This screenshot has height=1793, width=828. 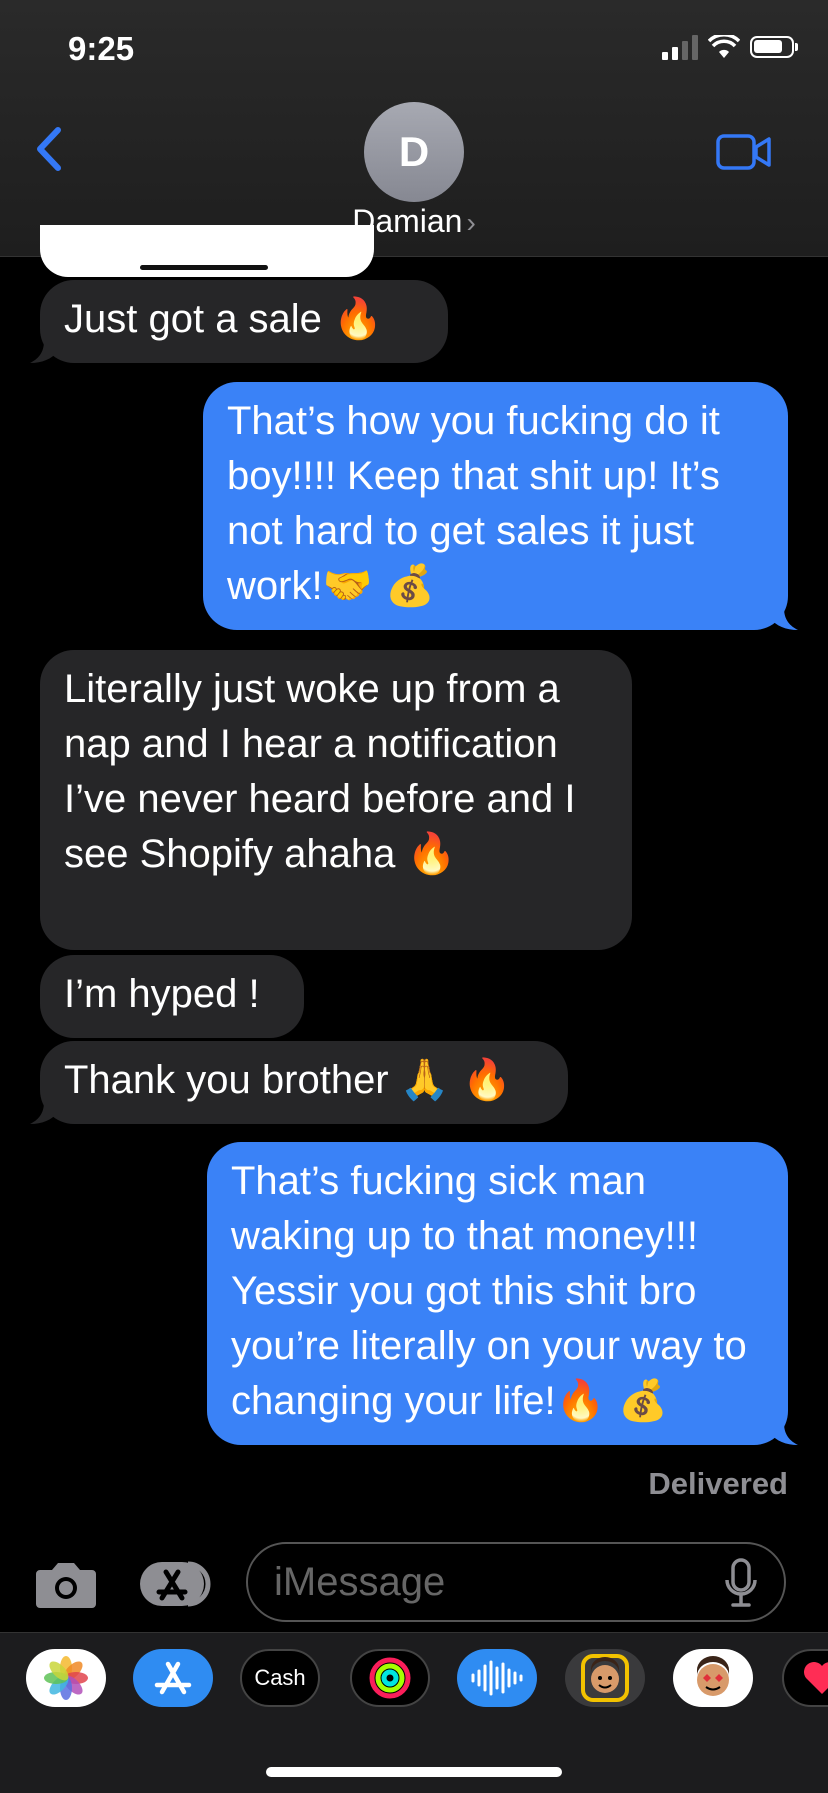 I want to click on appstore-icon, so click(x=173, y=1678).